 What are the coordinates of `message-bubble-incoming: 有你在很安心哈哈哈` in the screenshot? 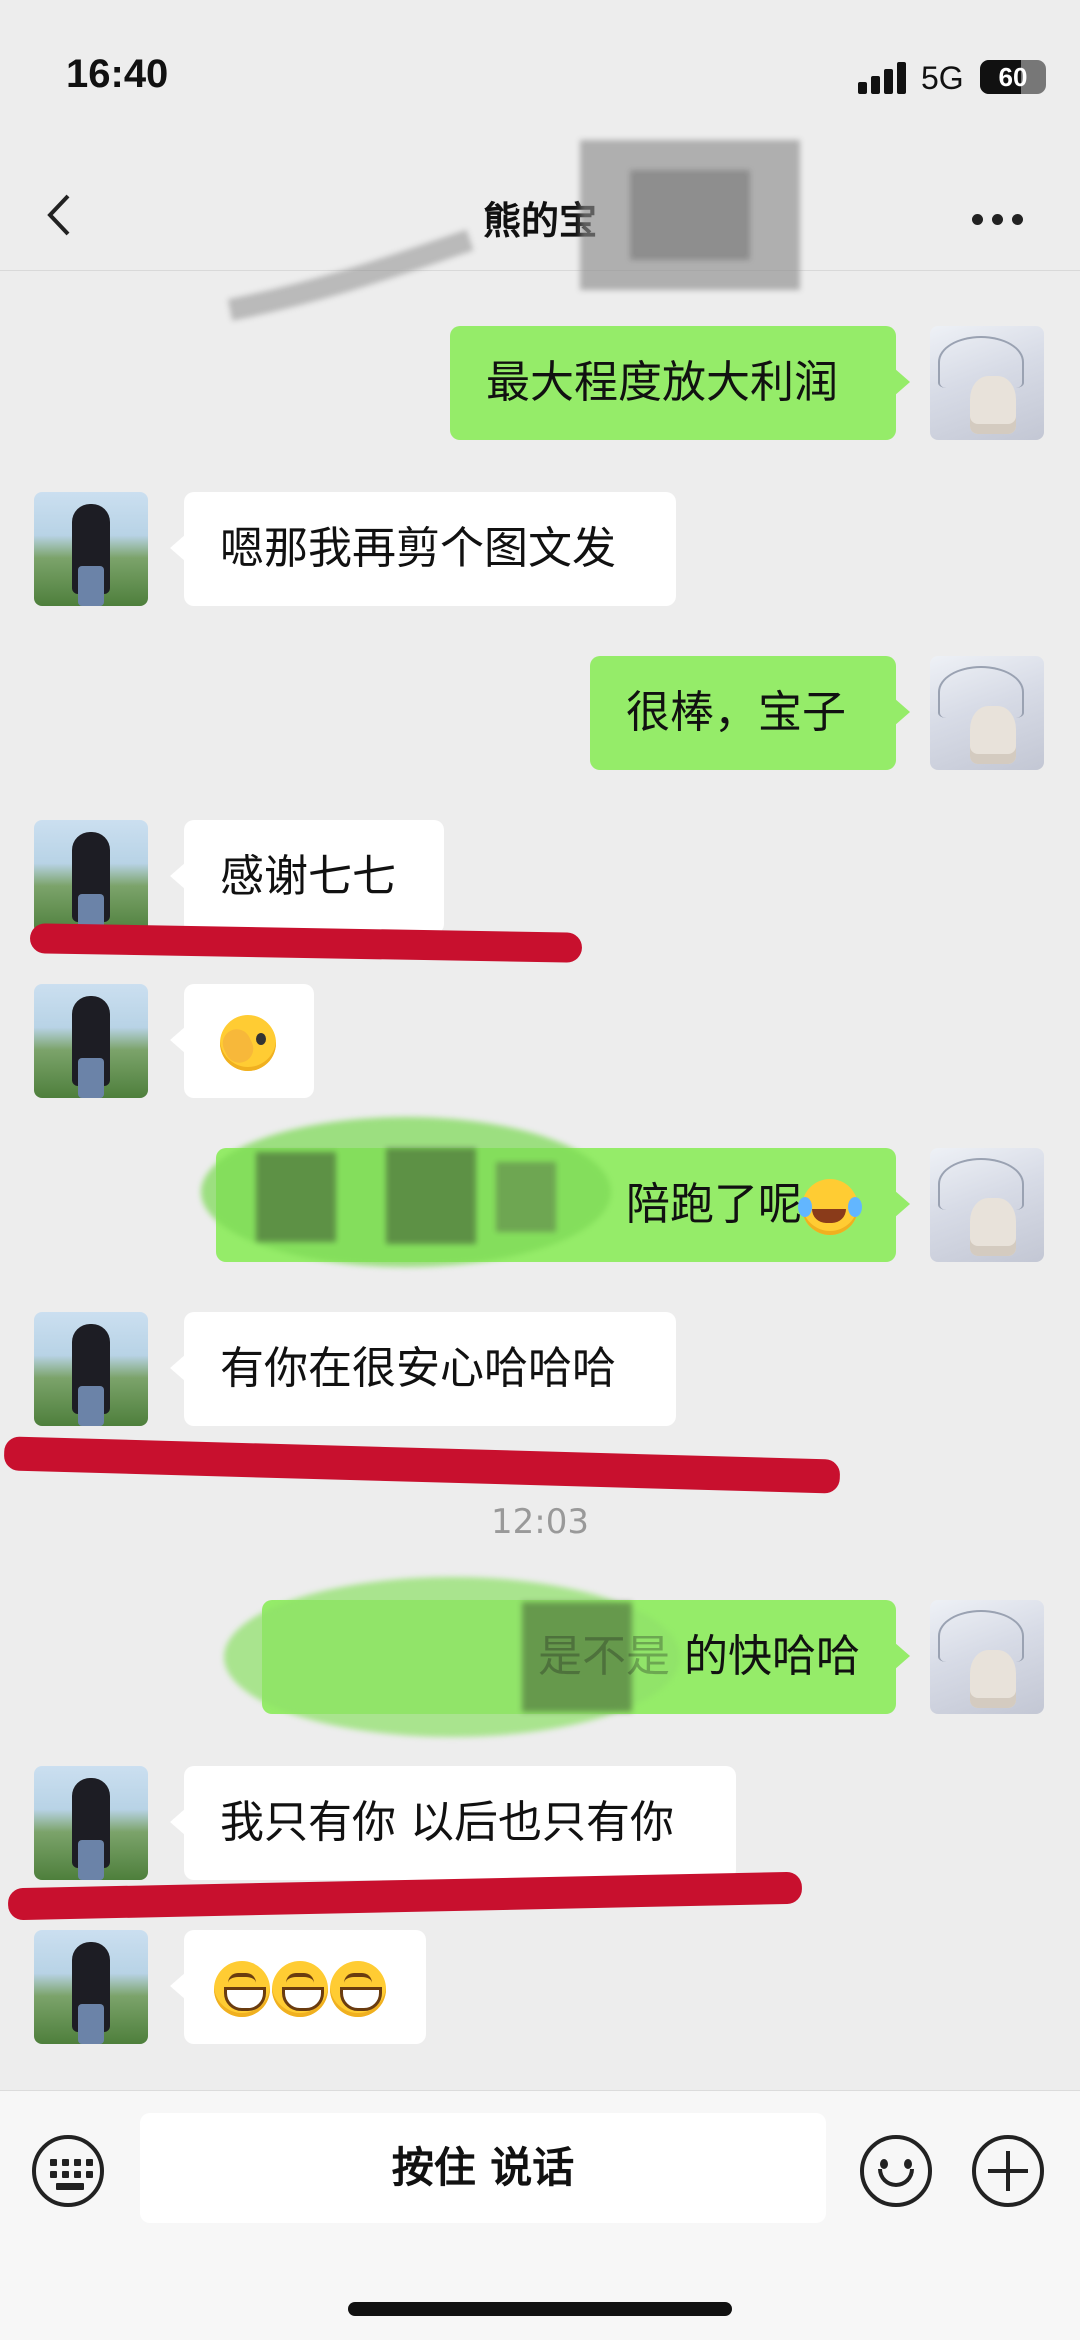 It's located at (423, 1369).